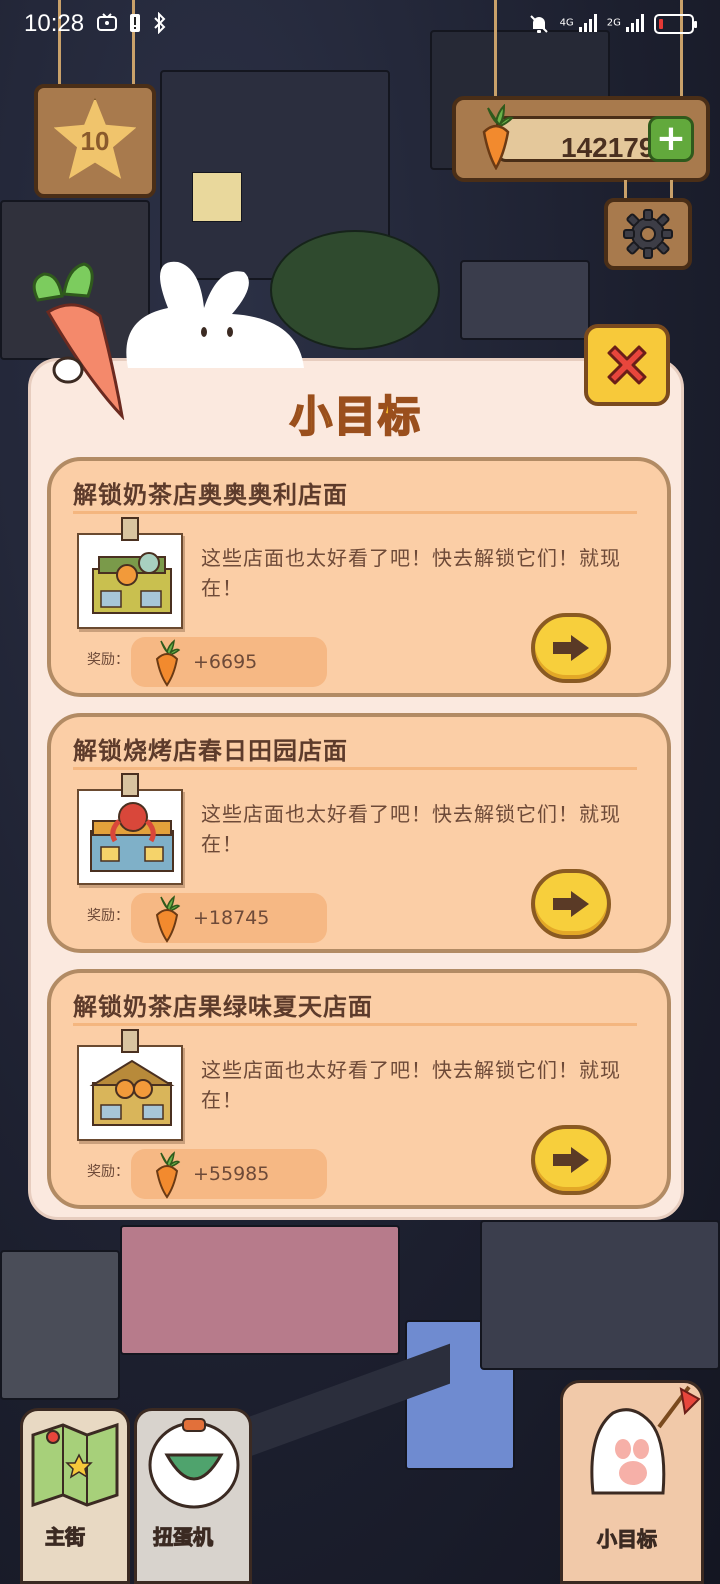 The height and width of the screenshot is (1584, 720). What do you see at coordinates (566, 23) in the screenshot?
I see `network-type-label: 4G` at bounding box center [566, 23].